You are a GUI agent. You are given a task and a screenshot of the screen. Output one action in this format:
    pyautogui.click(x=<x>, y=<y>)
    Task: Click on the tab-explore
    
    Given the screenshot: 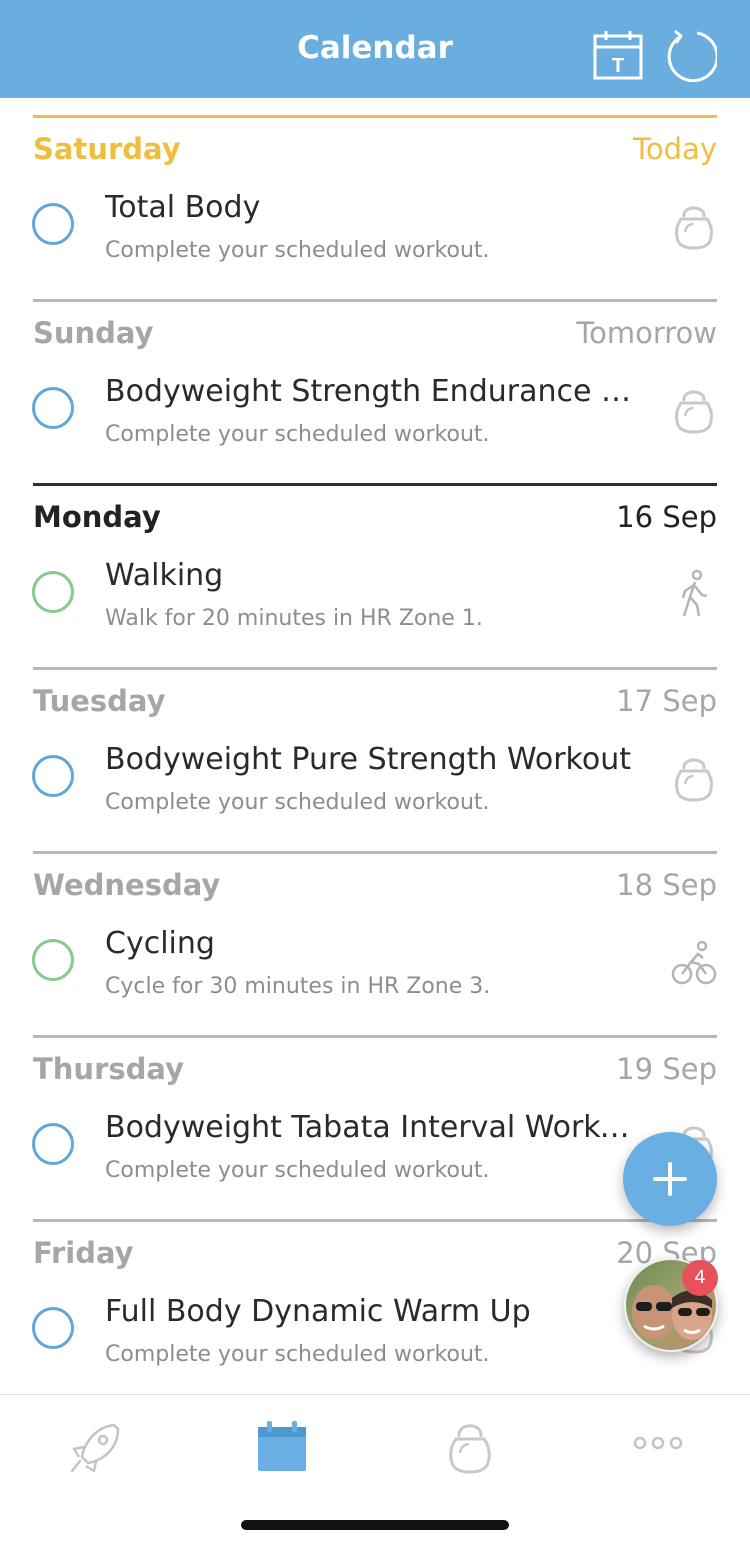 What is the action you would take?
    pyautogui.click(x=96, y=1447)
    